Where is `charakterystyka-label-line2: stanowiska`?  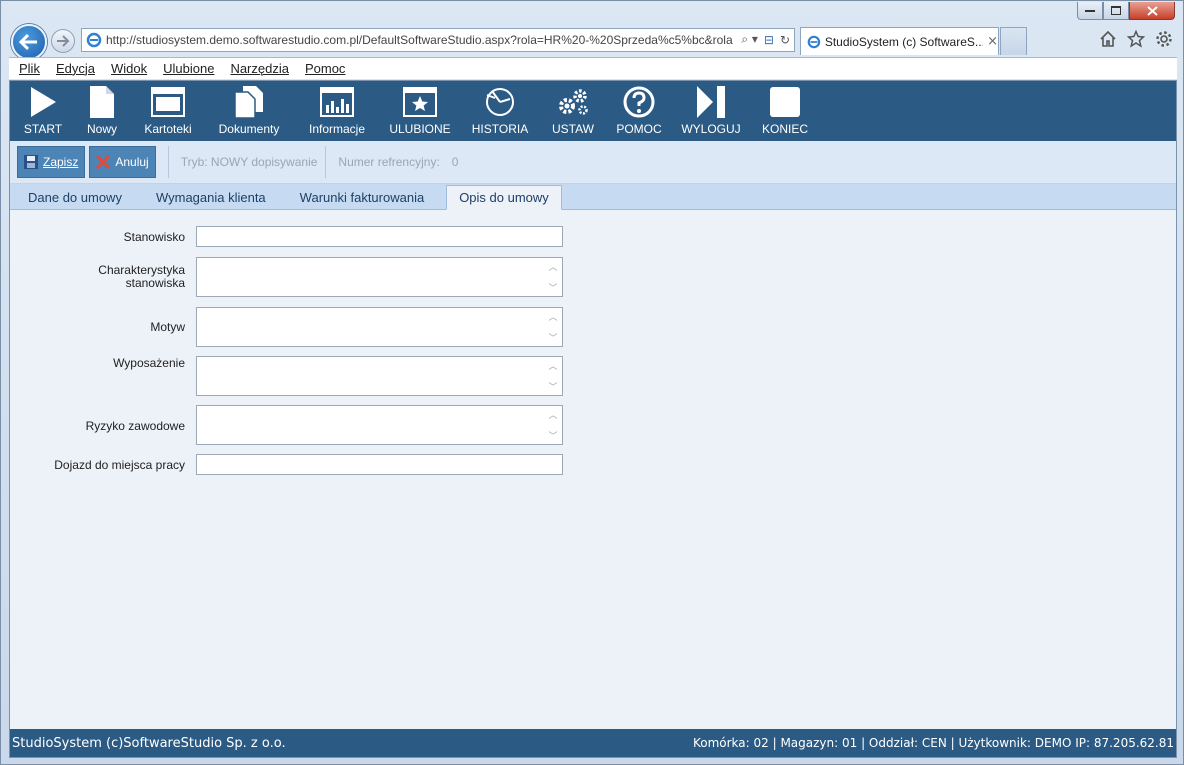
charakterystyka-label-line2: stanowiska is located at coordinates (155, 283).